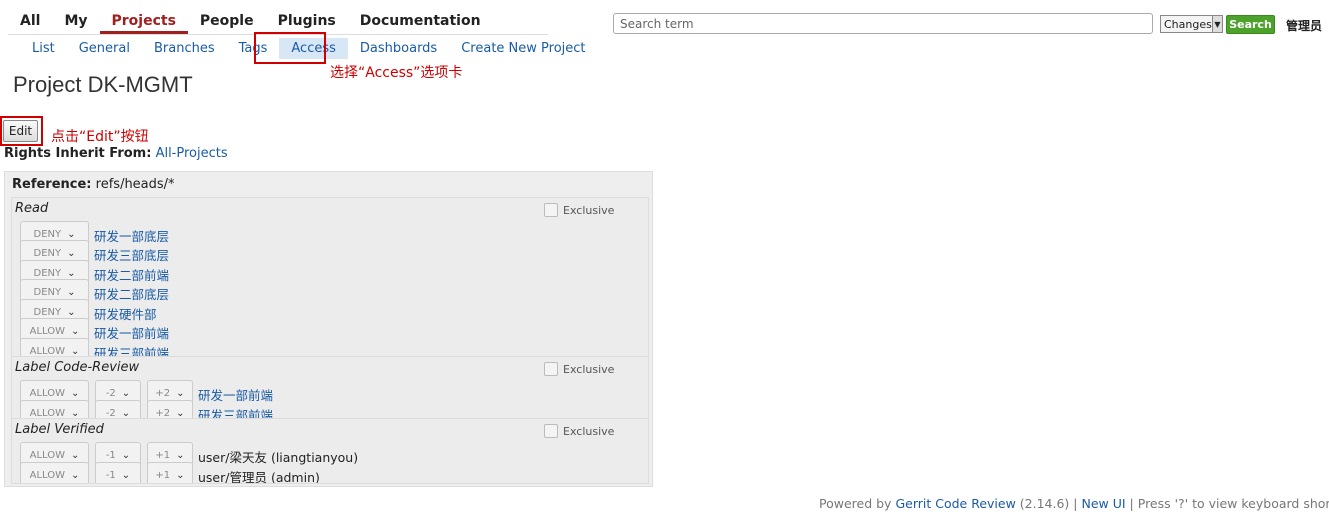  Describe the element at coordinates (398, 48) in the screenshot. I see `tab-dashboards: Dashboards` at that location.